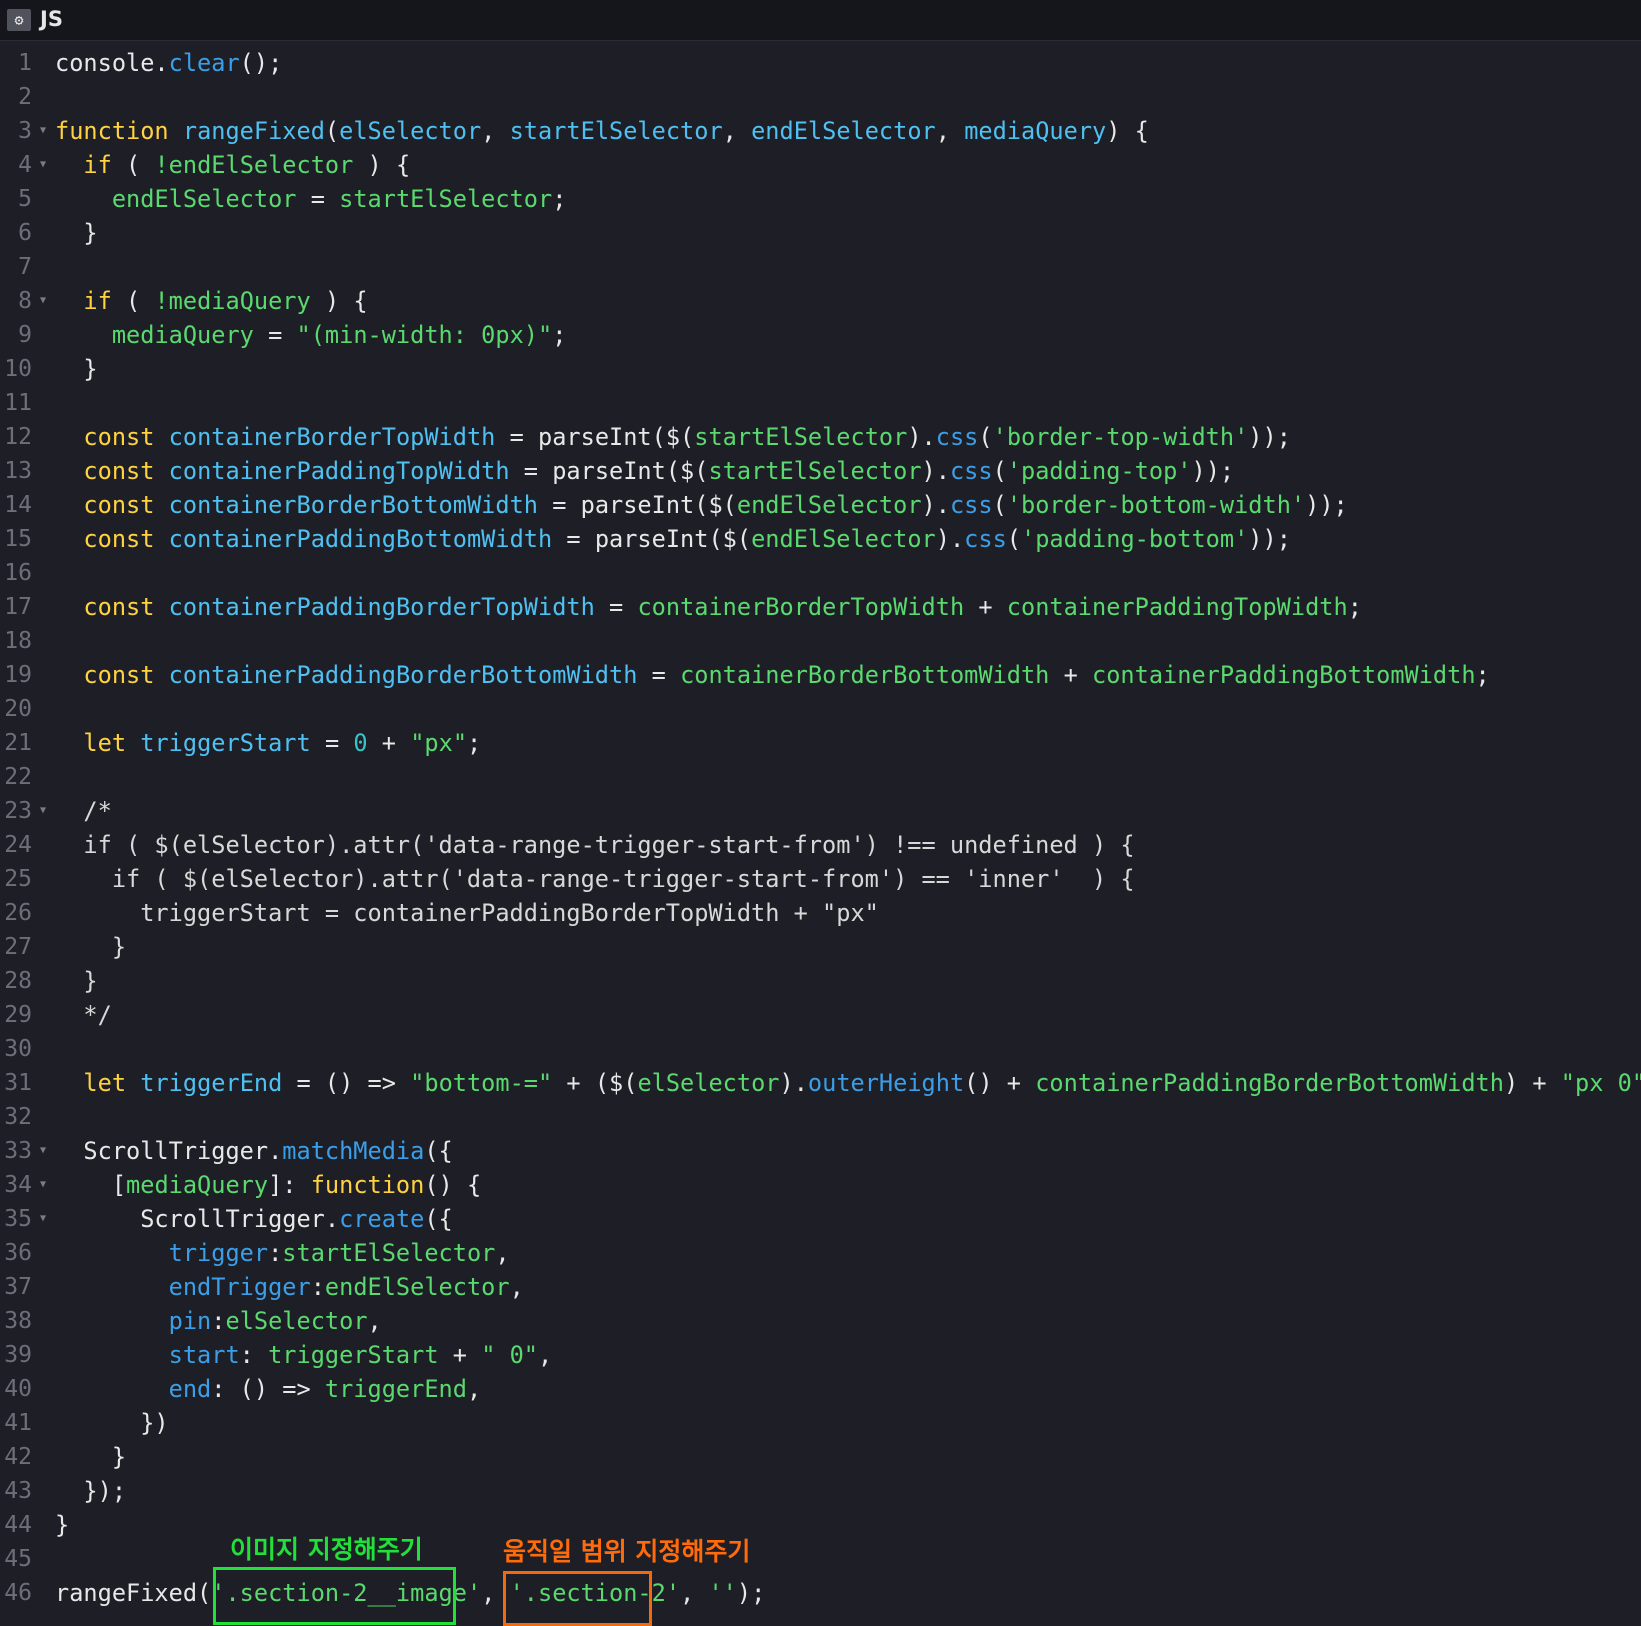  I want to click on line-gutter: 44, so click(20, 1525).